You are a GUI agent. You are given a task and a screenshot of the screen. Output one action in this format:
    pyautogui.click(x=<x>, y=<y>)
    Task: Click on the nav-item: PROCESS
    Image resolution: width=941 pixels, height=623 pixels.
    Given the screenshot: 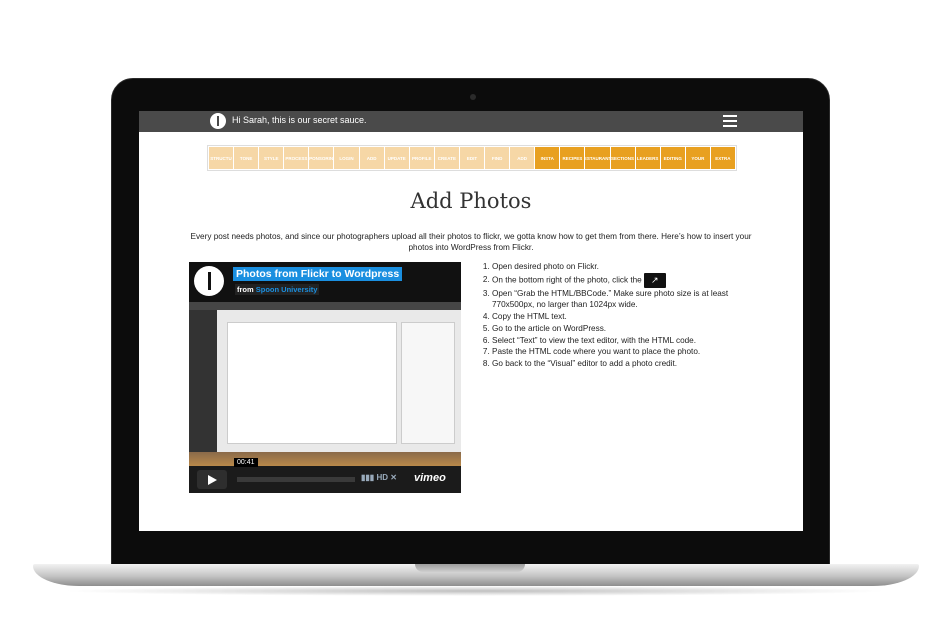 What is the action you would take?
    pyautogui.click(x=296, y=158)
    